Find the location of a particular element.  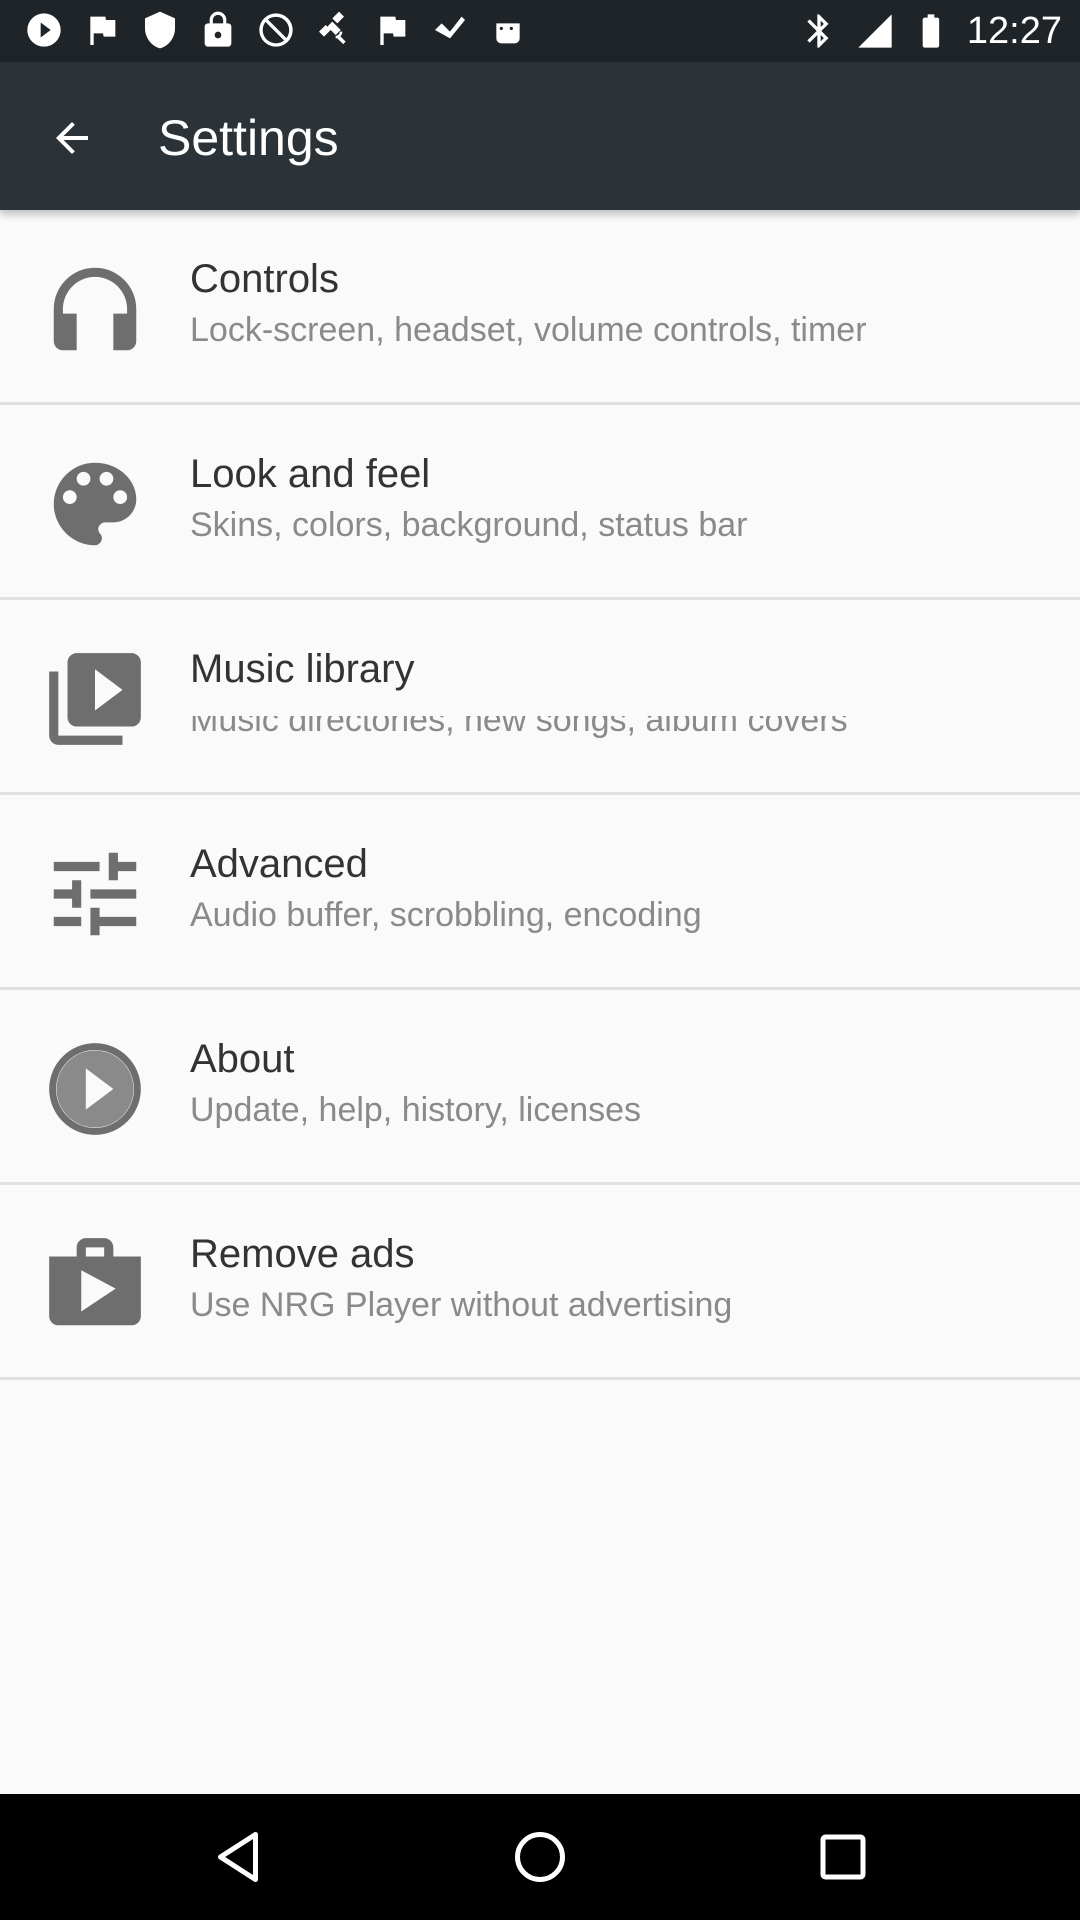

headphones-icon is located at coordinates (95, 309).